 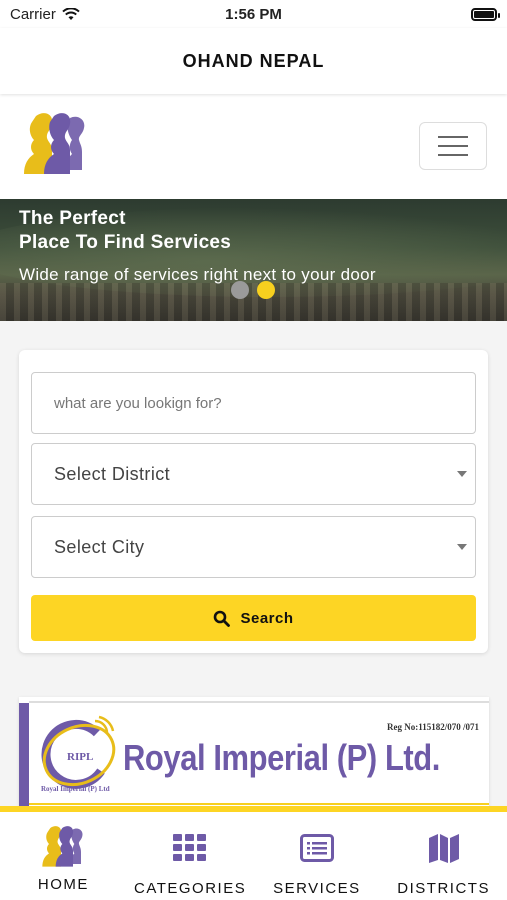 I want to click on carousel-dot, so click(x=240, y=290).